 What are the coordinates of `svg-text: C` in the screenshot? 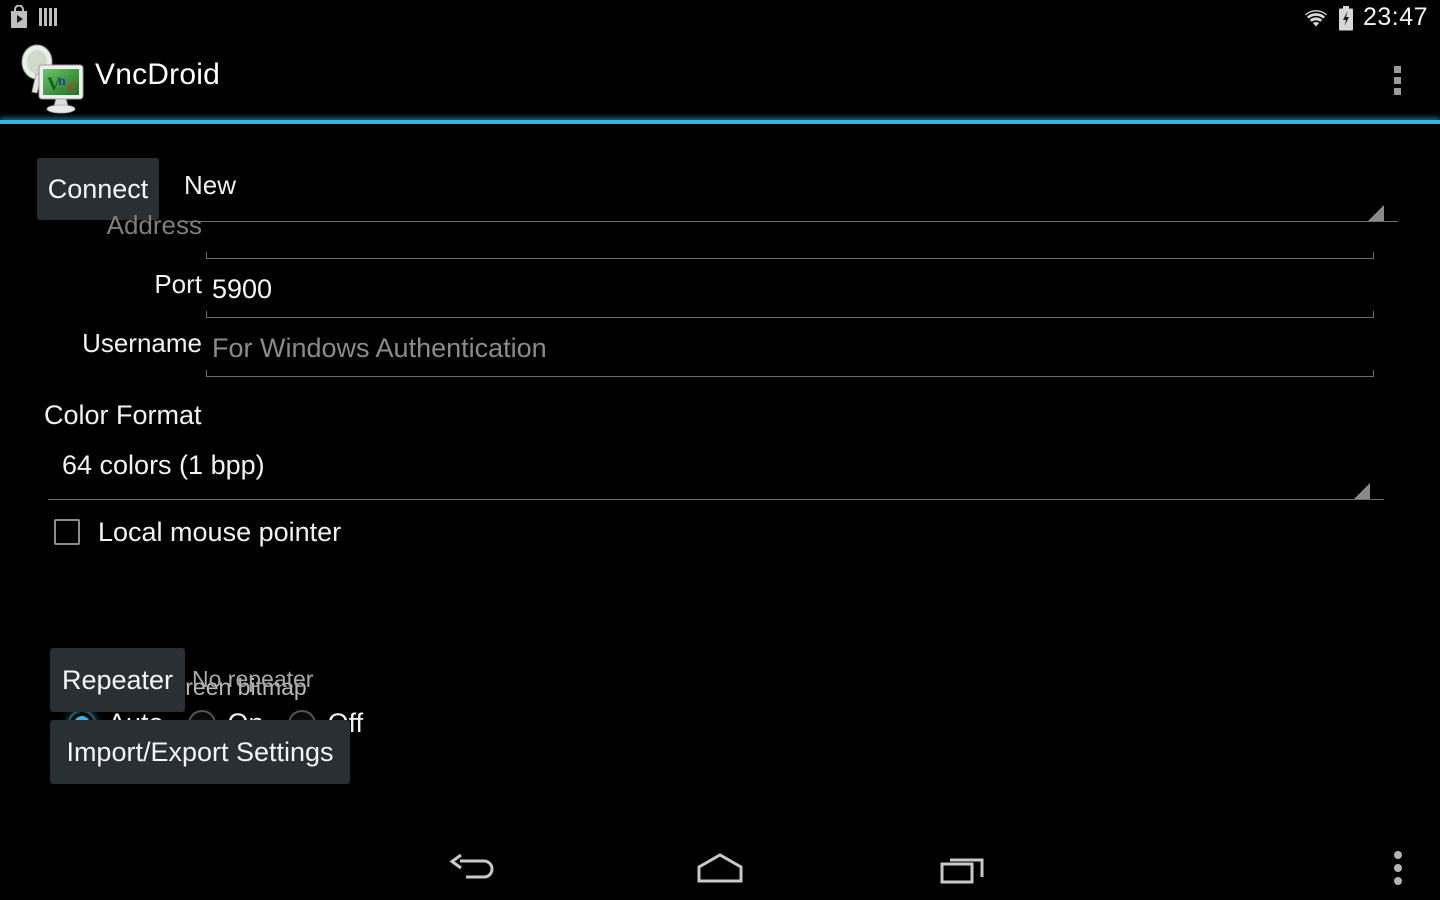 It's located at (72, 88).